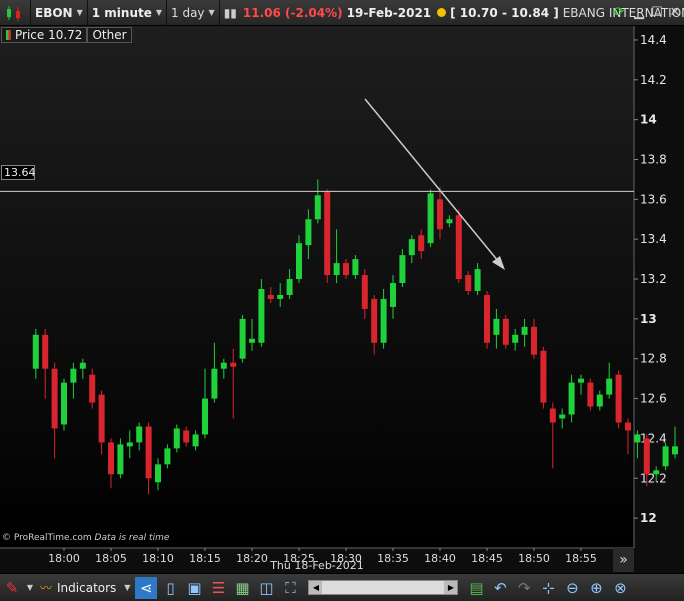 The image size is (684, 601). I want to click on layout-icon: ▯, so click(170, 588).